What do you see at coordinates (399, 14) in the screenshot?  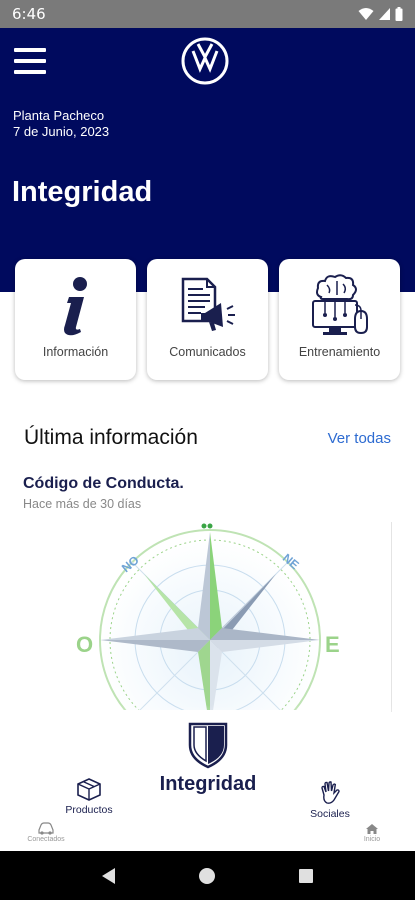 I see `battery-icon` at bounding box center [399, 14].